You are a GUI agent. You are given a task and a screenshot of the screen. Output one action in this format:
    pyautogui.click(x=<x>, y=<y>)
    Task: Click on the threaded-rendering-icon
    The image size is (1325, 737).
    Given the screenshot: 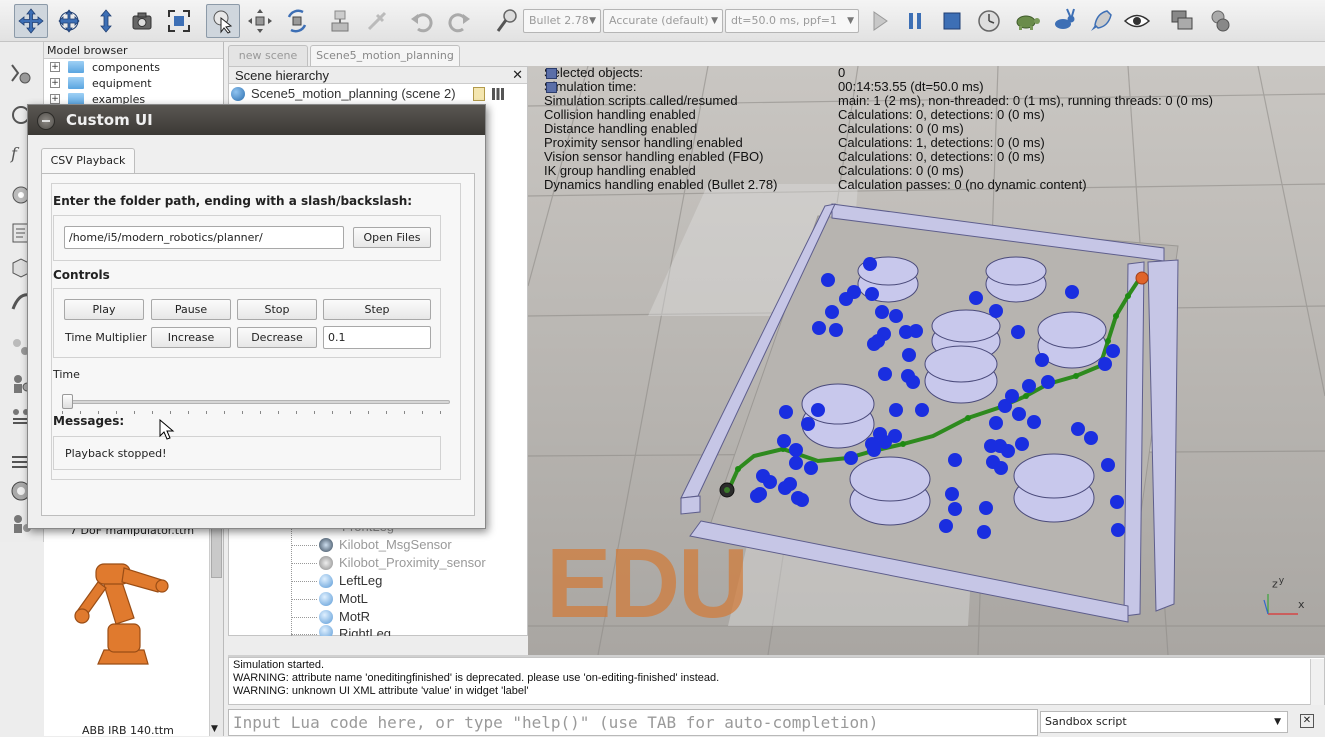 What is the action you would take?
    pyautogui.click(x=1101, y=21)
    